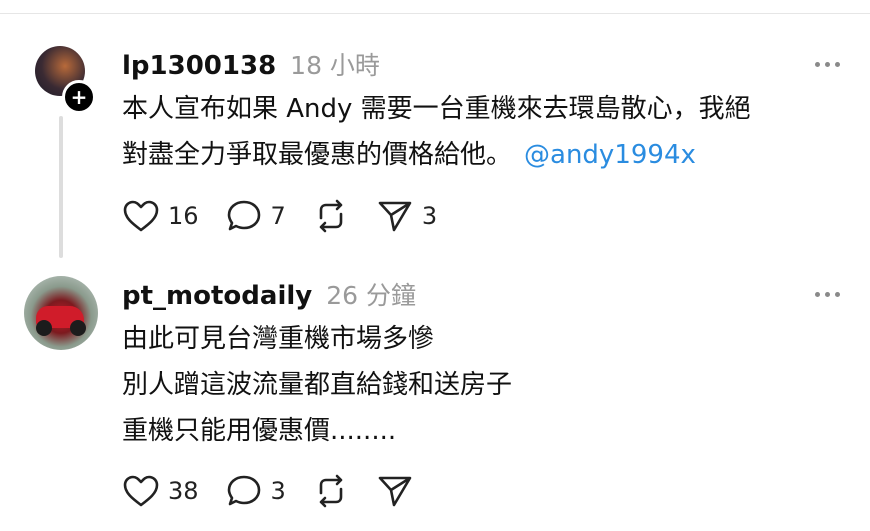 The height and width of the screenshot is (531, 870). I want to click on share-count: 3, so click(429, 216).